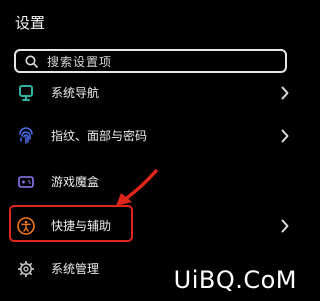 The width and height of the screenshot is (320, 301). I want to click on settings-item-label: 指纹、面部与密码, so click(99, 136).